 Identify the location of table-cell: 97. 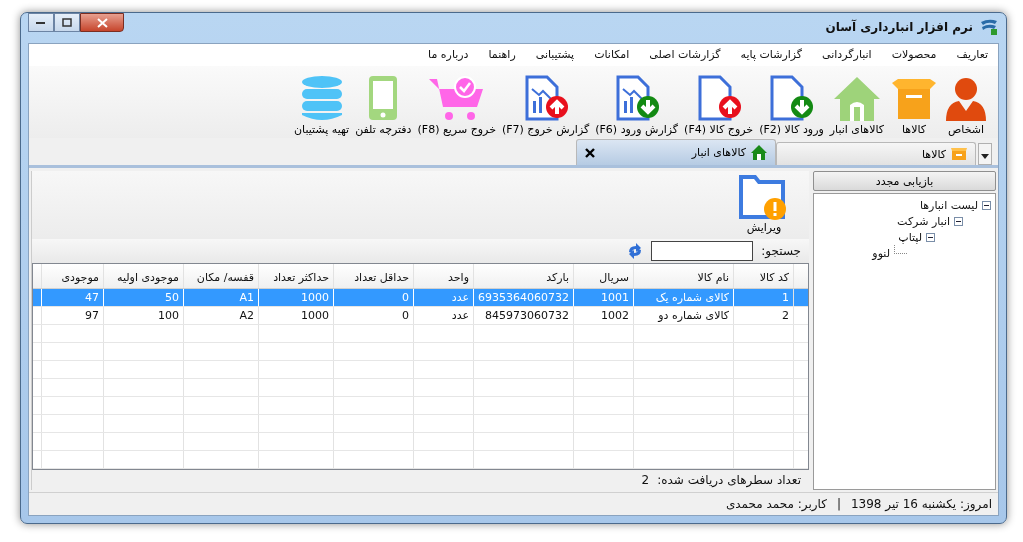
(92, 315).